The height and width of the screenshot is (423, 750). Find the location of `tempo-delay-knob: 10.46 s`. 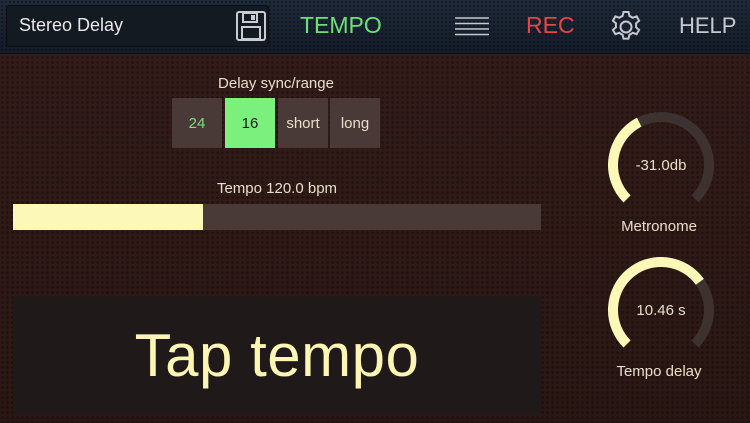

tempo-delay-knob: 10.46 s is located at coordinates (661, 310).